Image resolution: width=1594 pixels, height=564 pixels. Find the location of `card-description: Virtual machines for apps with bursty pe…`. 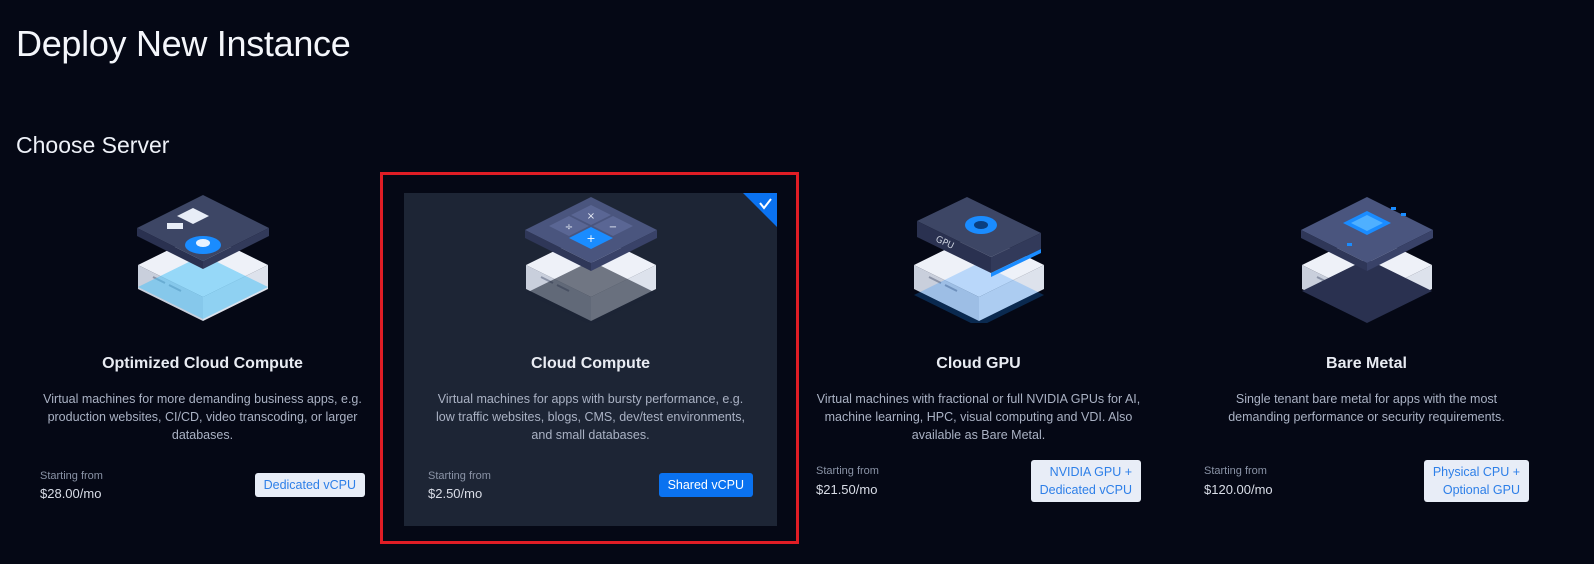

card-description: Virtual machines for apps with bursty pe… is located at coordinates (590, 417).